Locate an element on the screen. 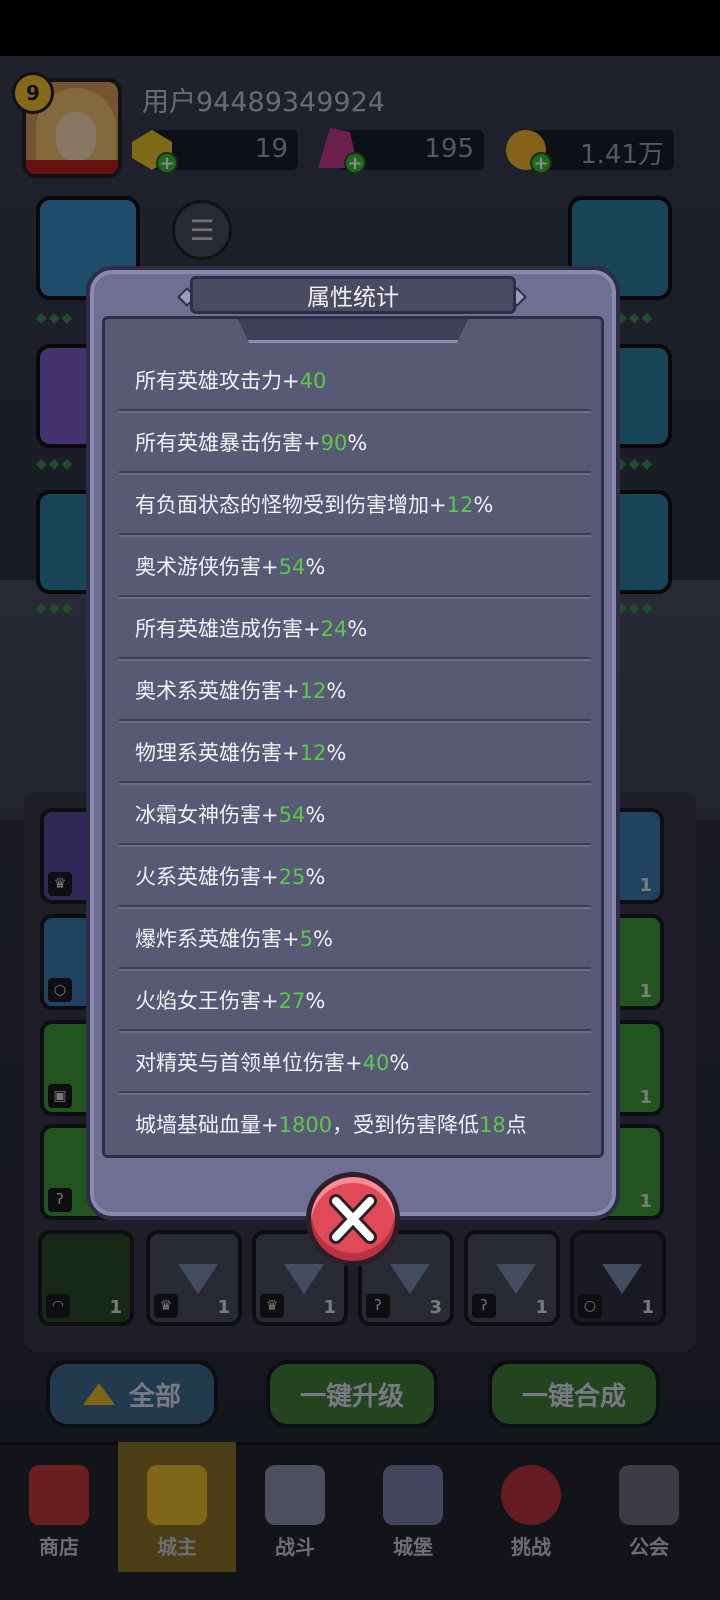  stat-suffix: ，受到伤害降低 is located at coordinates (406, 1125).